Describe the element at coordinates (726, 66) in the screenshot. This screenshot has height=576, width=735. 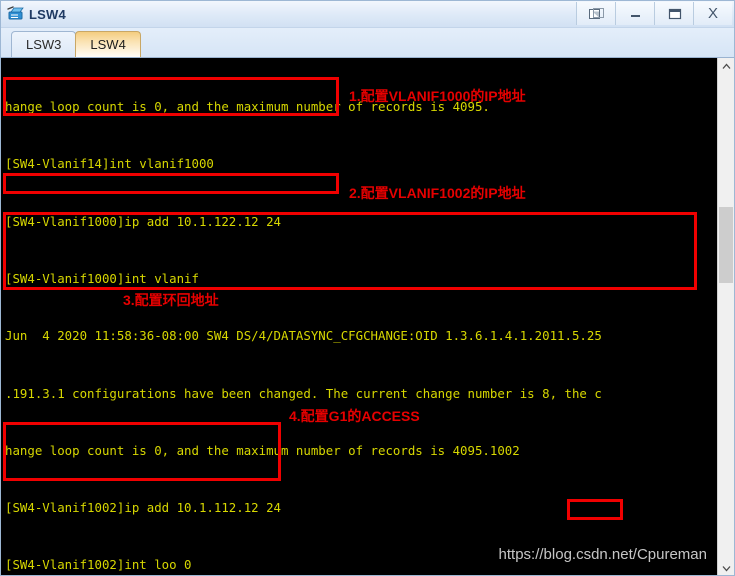
I see `scroll-up-arrow-icon` at that location.